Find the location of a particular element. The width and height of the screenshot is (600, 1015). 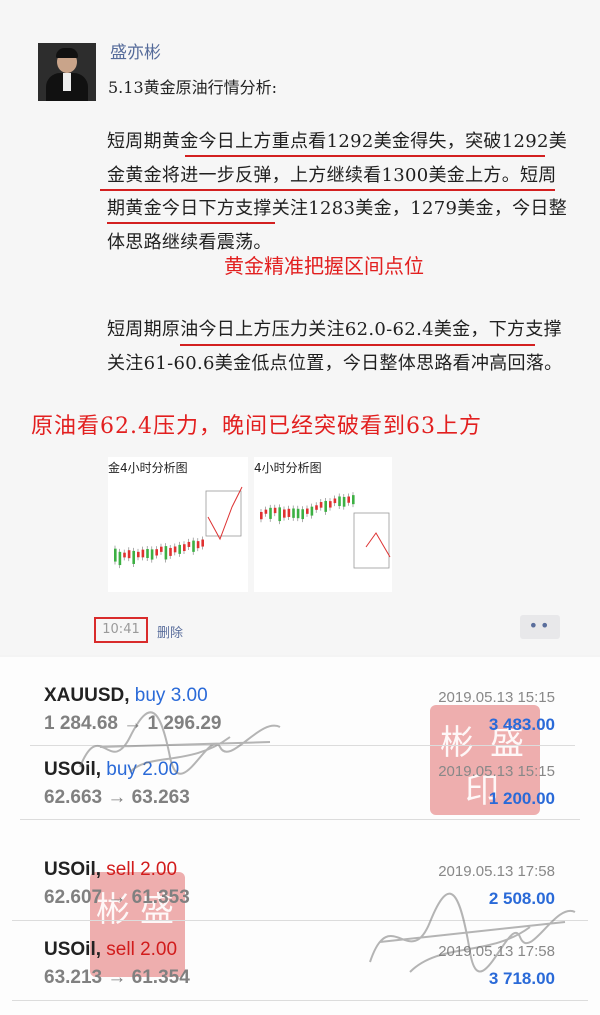

trade-date: 2019.05.13 17:58 is located at coordinates (496, 871).